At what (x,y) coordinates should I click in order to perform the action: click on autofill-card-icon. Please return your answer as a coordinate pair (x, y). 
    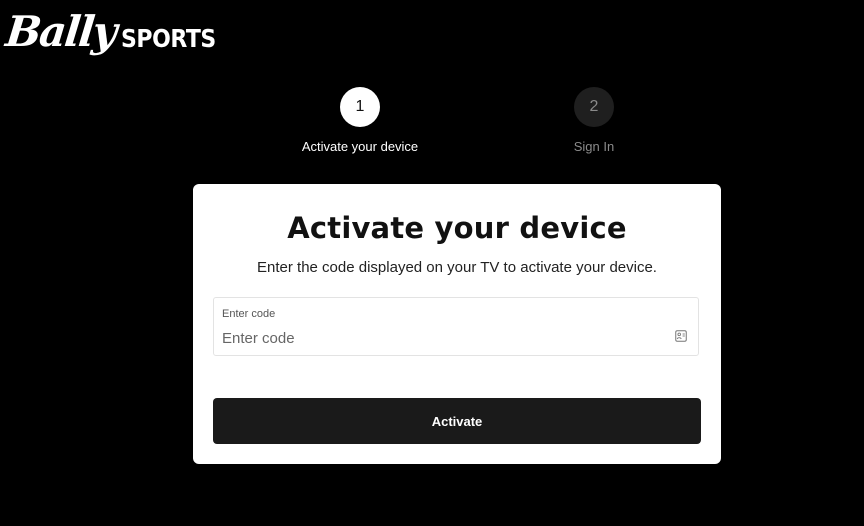
    Looking at the image, I should click on (681, 336).